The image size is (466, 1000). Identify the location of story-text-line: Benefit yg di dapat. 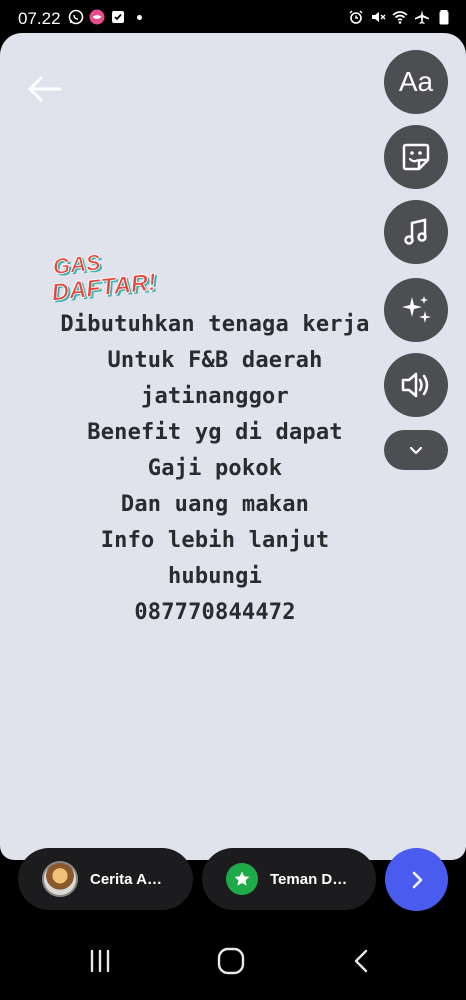
(215, 432).